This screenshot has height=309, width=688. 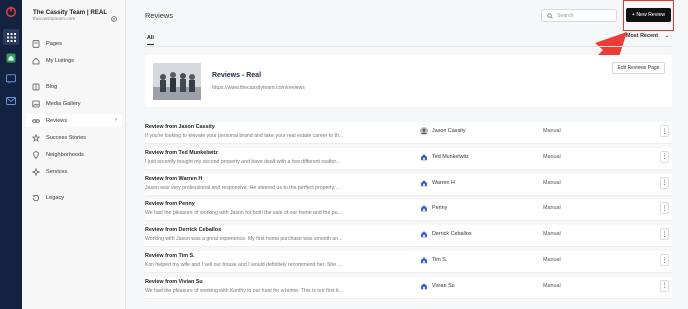 What do you see at coordinates (443, 285) in the screenshot?
I see `review-author: Vivian Su` at bounding box center [443, 285].